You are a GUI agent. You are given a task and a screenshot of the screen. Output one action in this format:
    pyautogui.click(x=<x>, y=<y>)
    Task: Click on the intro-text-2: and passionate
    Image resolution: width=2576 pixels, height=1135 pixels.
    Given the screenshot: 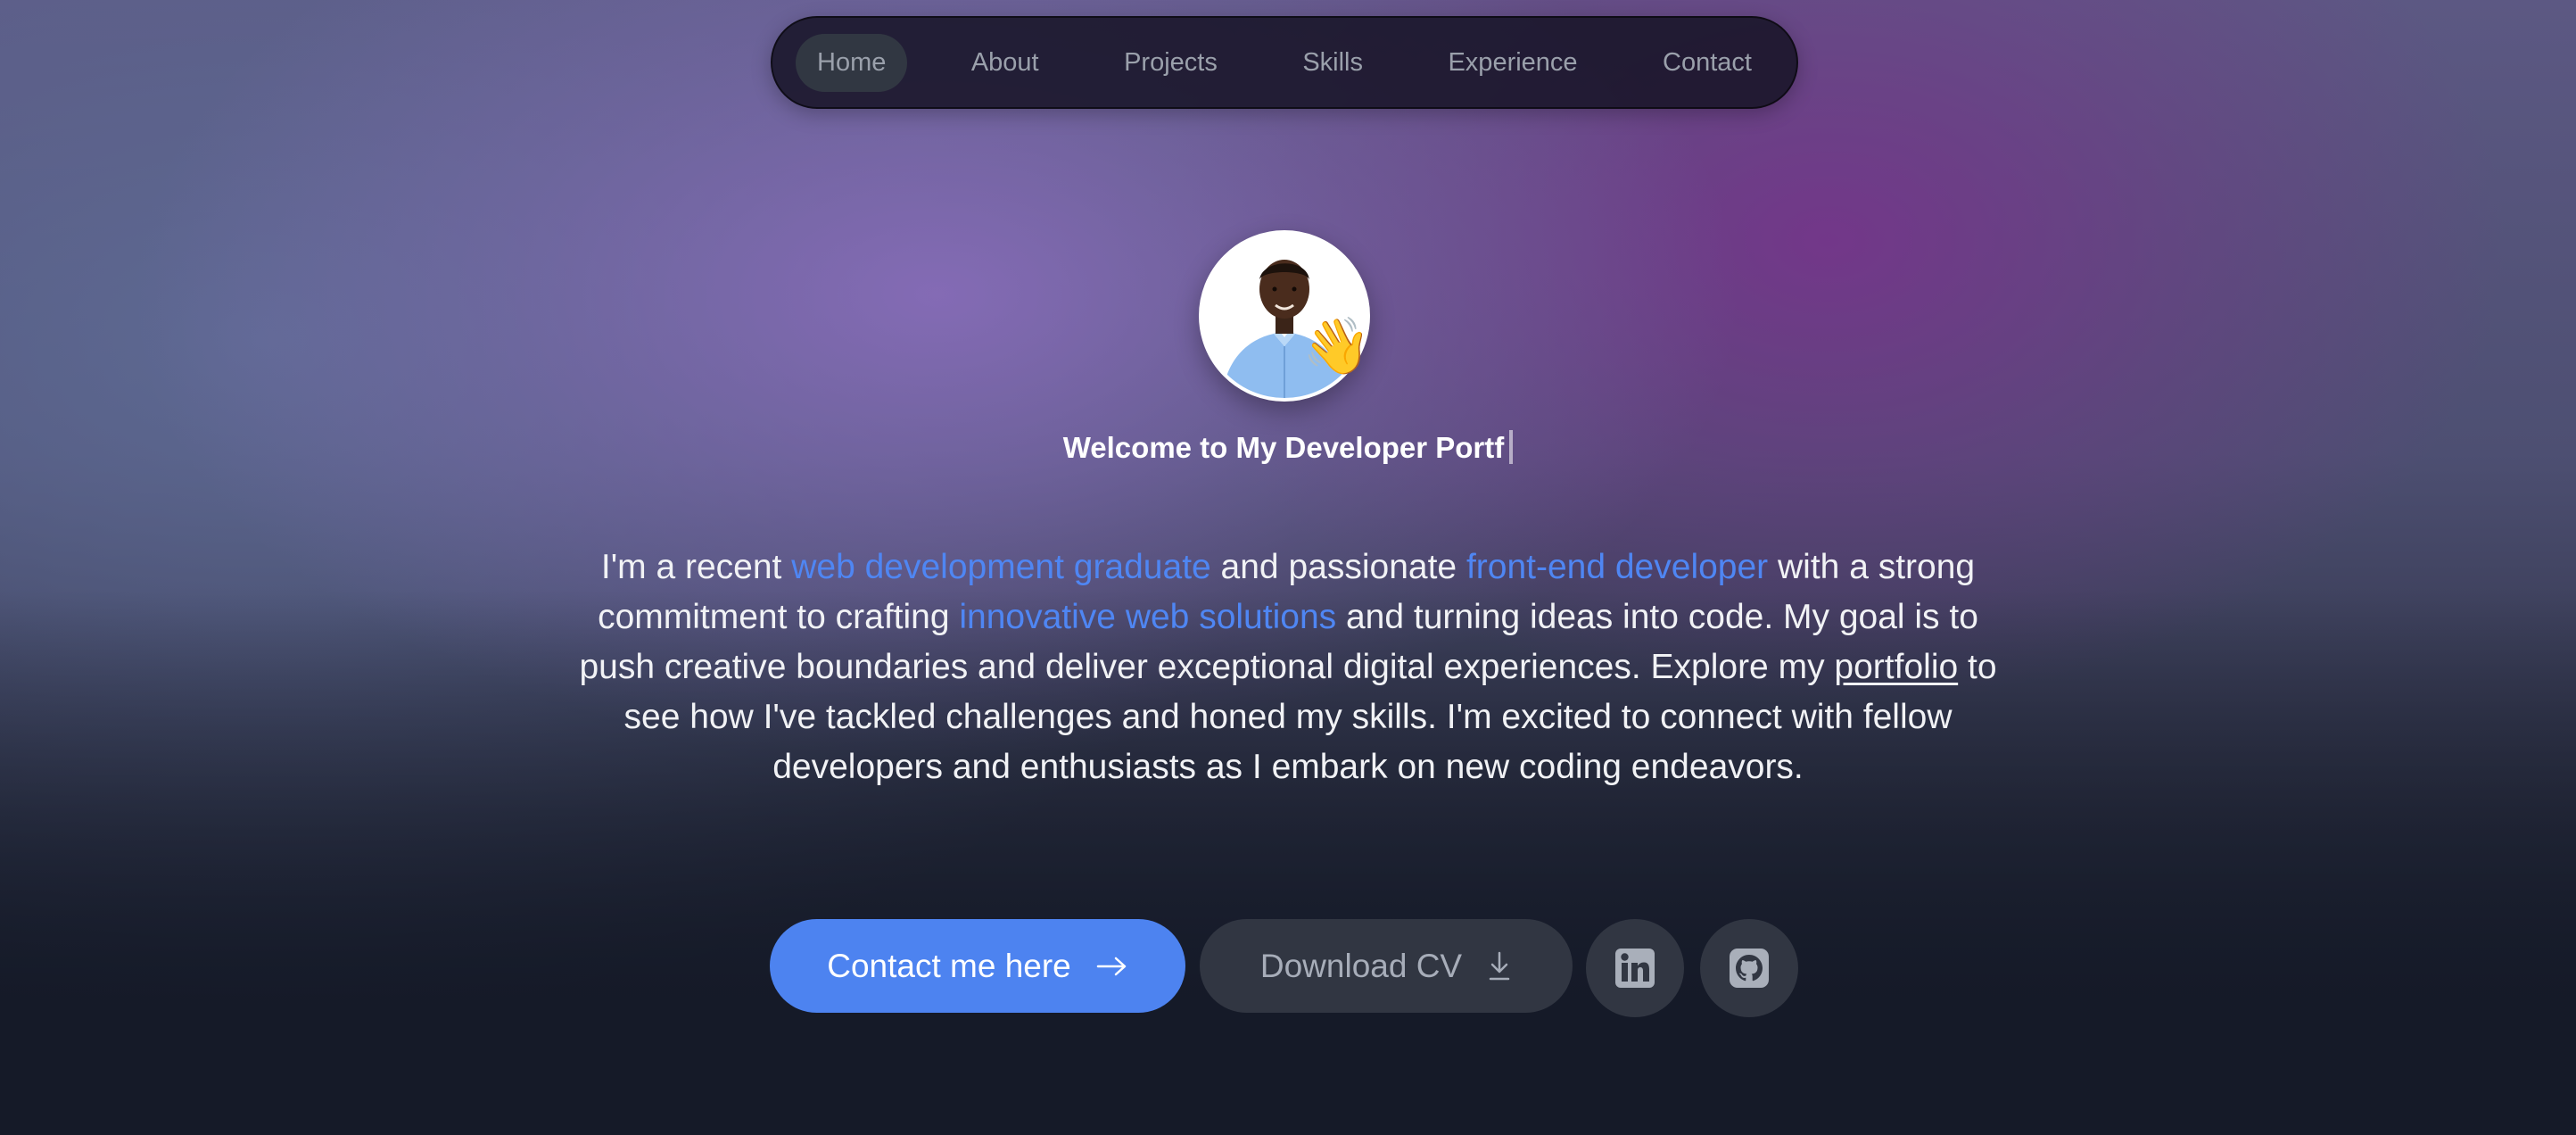 What is the action you would take?
    pyautogui.click(x=1338, y=567)
    